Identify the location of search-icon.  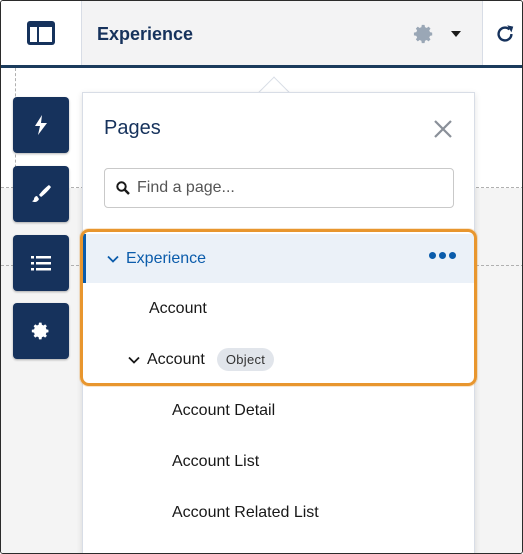
(123, 188).